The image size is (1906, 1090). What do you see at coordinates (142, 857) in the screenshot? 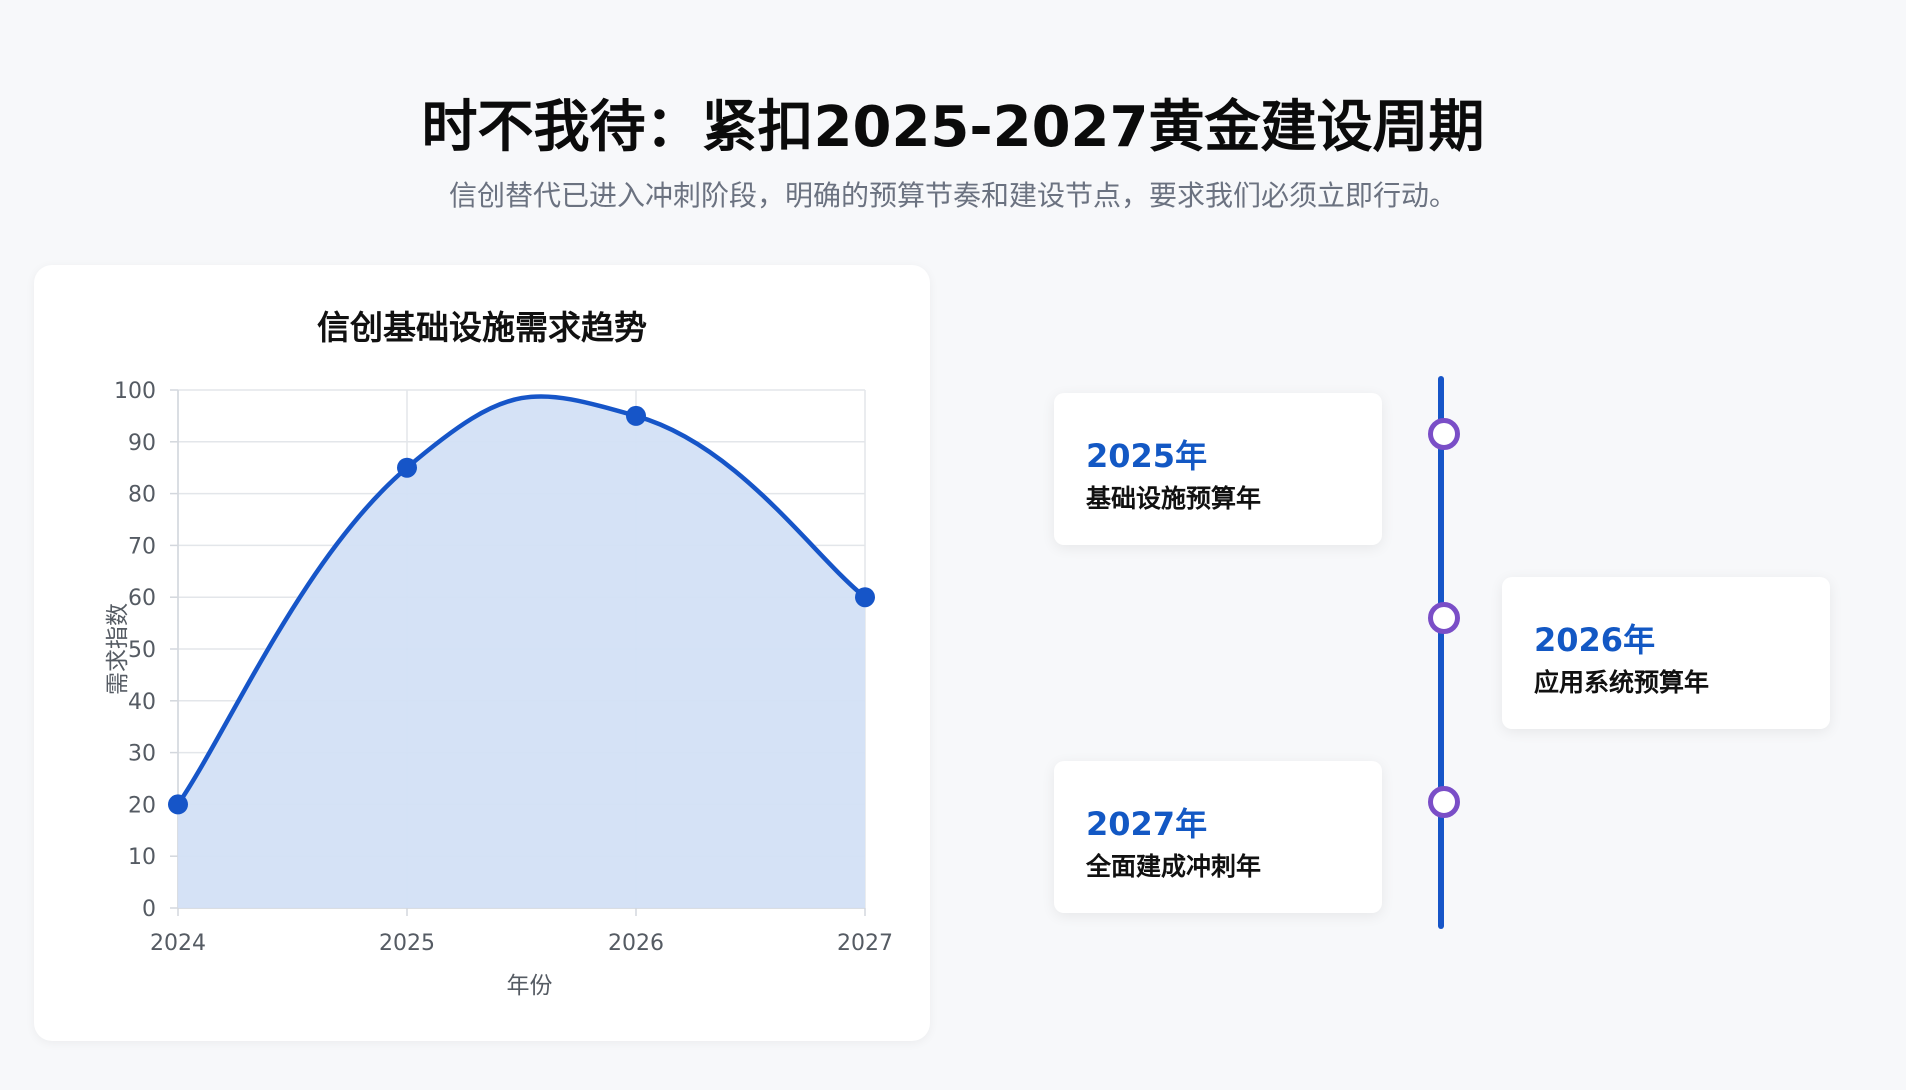
I see `y-tick-label: 10` at bounding box center [142, 857].